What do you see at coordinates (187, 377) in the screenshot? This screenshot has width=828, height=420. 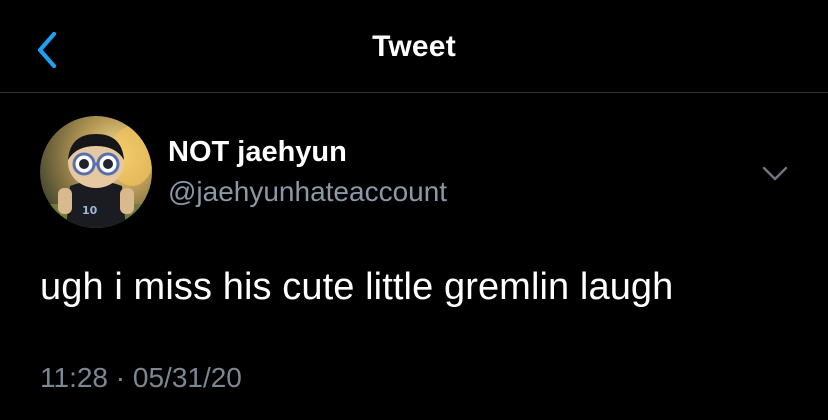 I see `tweet-date: 05/31/20` at bounding box center [187, 377].